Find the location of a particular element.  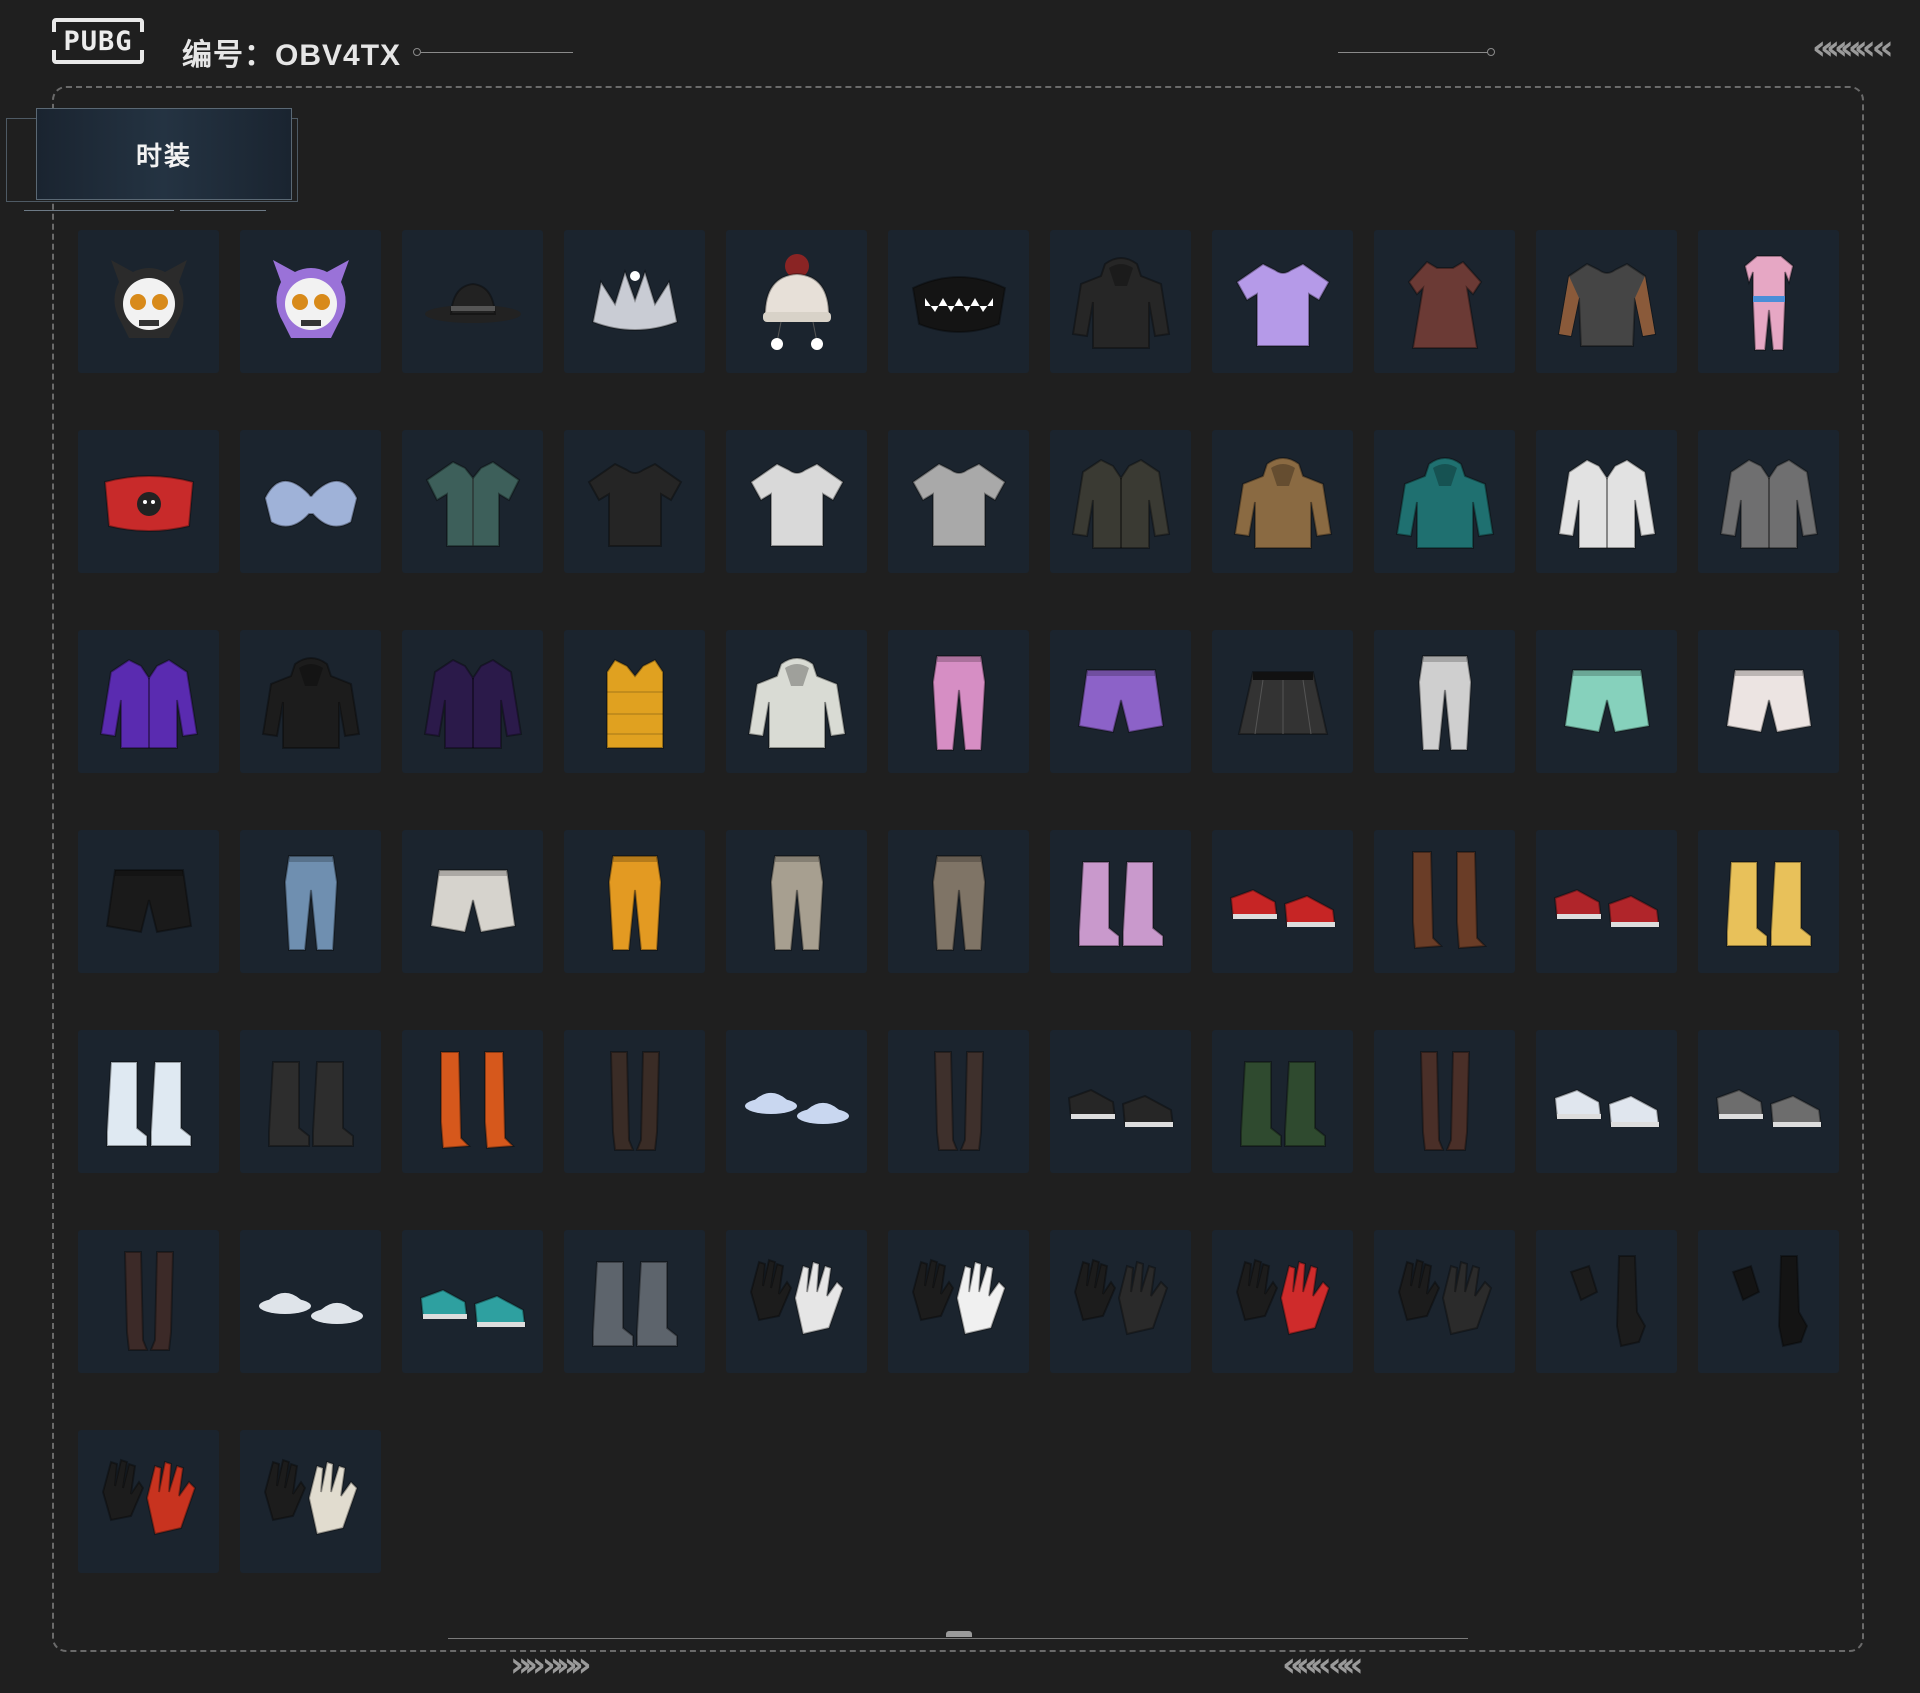

skull-mask-black-icon is located at coordinates (148, 298).